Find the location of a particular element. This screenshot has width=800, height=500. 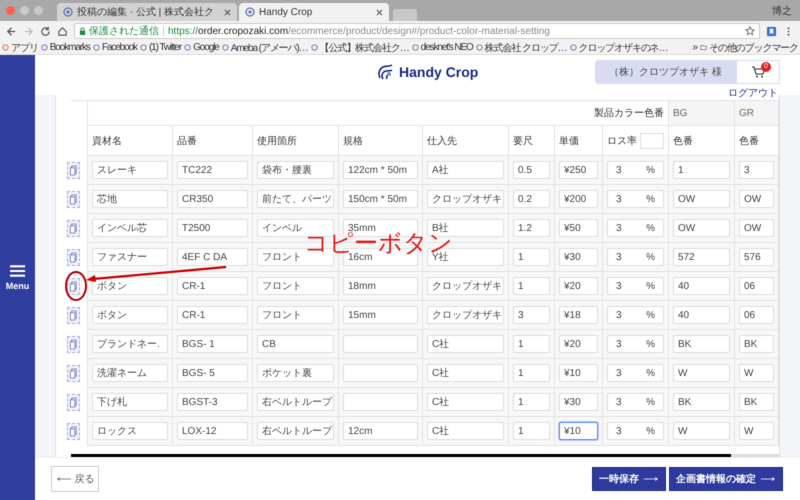

material-name-field: ボタン is located at coordinates (130, 286).